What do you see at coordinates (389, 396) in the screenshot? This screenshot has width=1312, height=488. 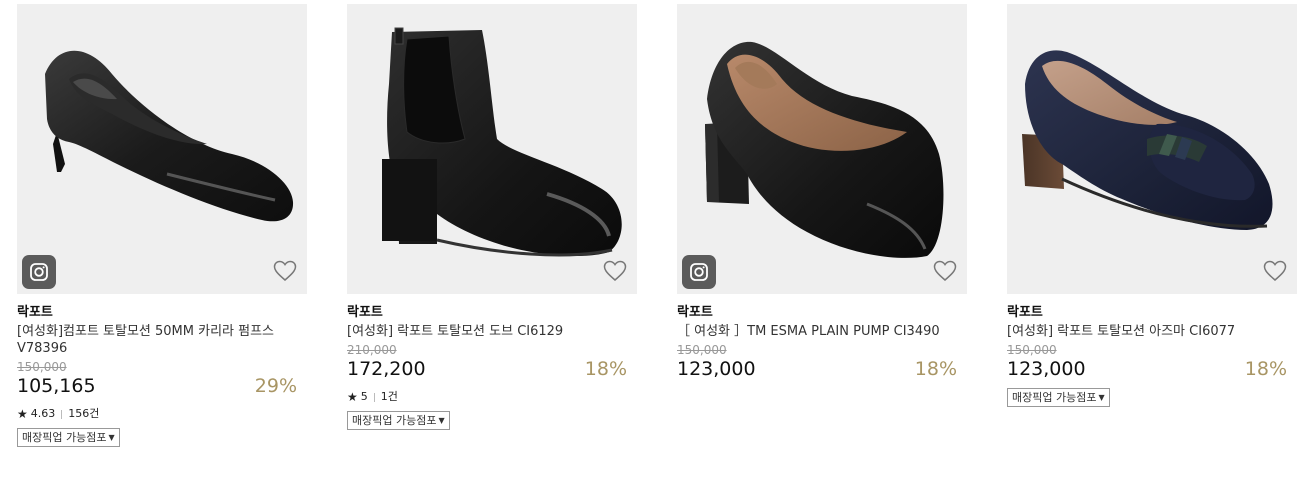 I see `review-count: 1건` at bounding box center [389, 396].